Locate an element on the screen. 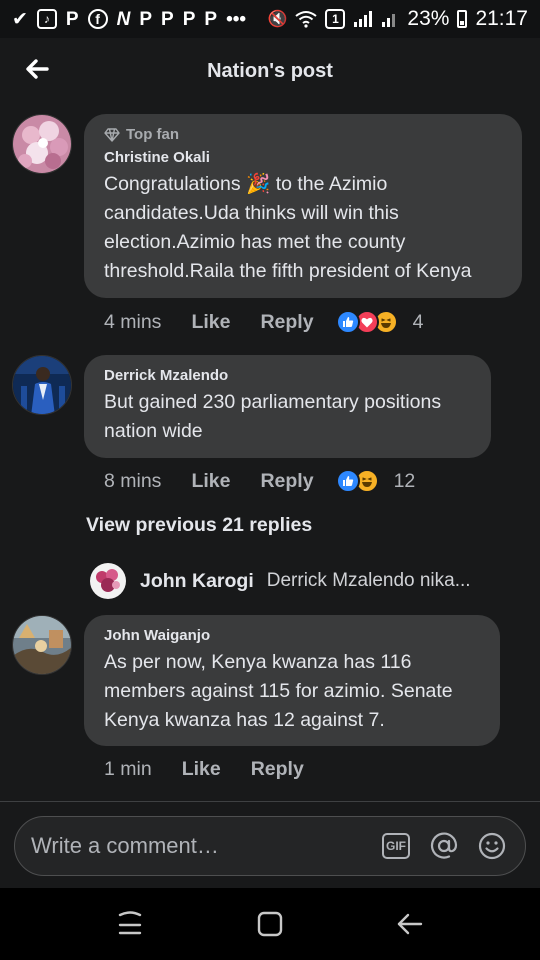 This screenshot has height=960, width=540. tiktok-icon: ♪ is located at coordinates (46, 19).